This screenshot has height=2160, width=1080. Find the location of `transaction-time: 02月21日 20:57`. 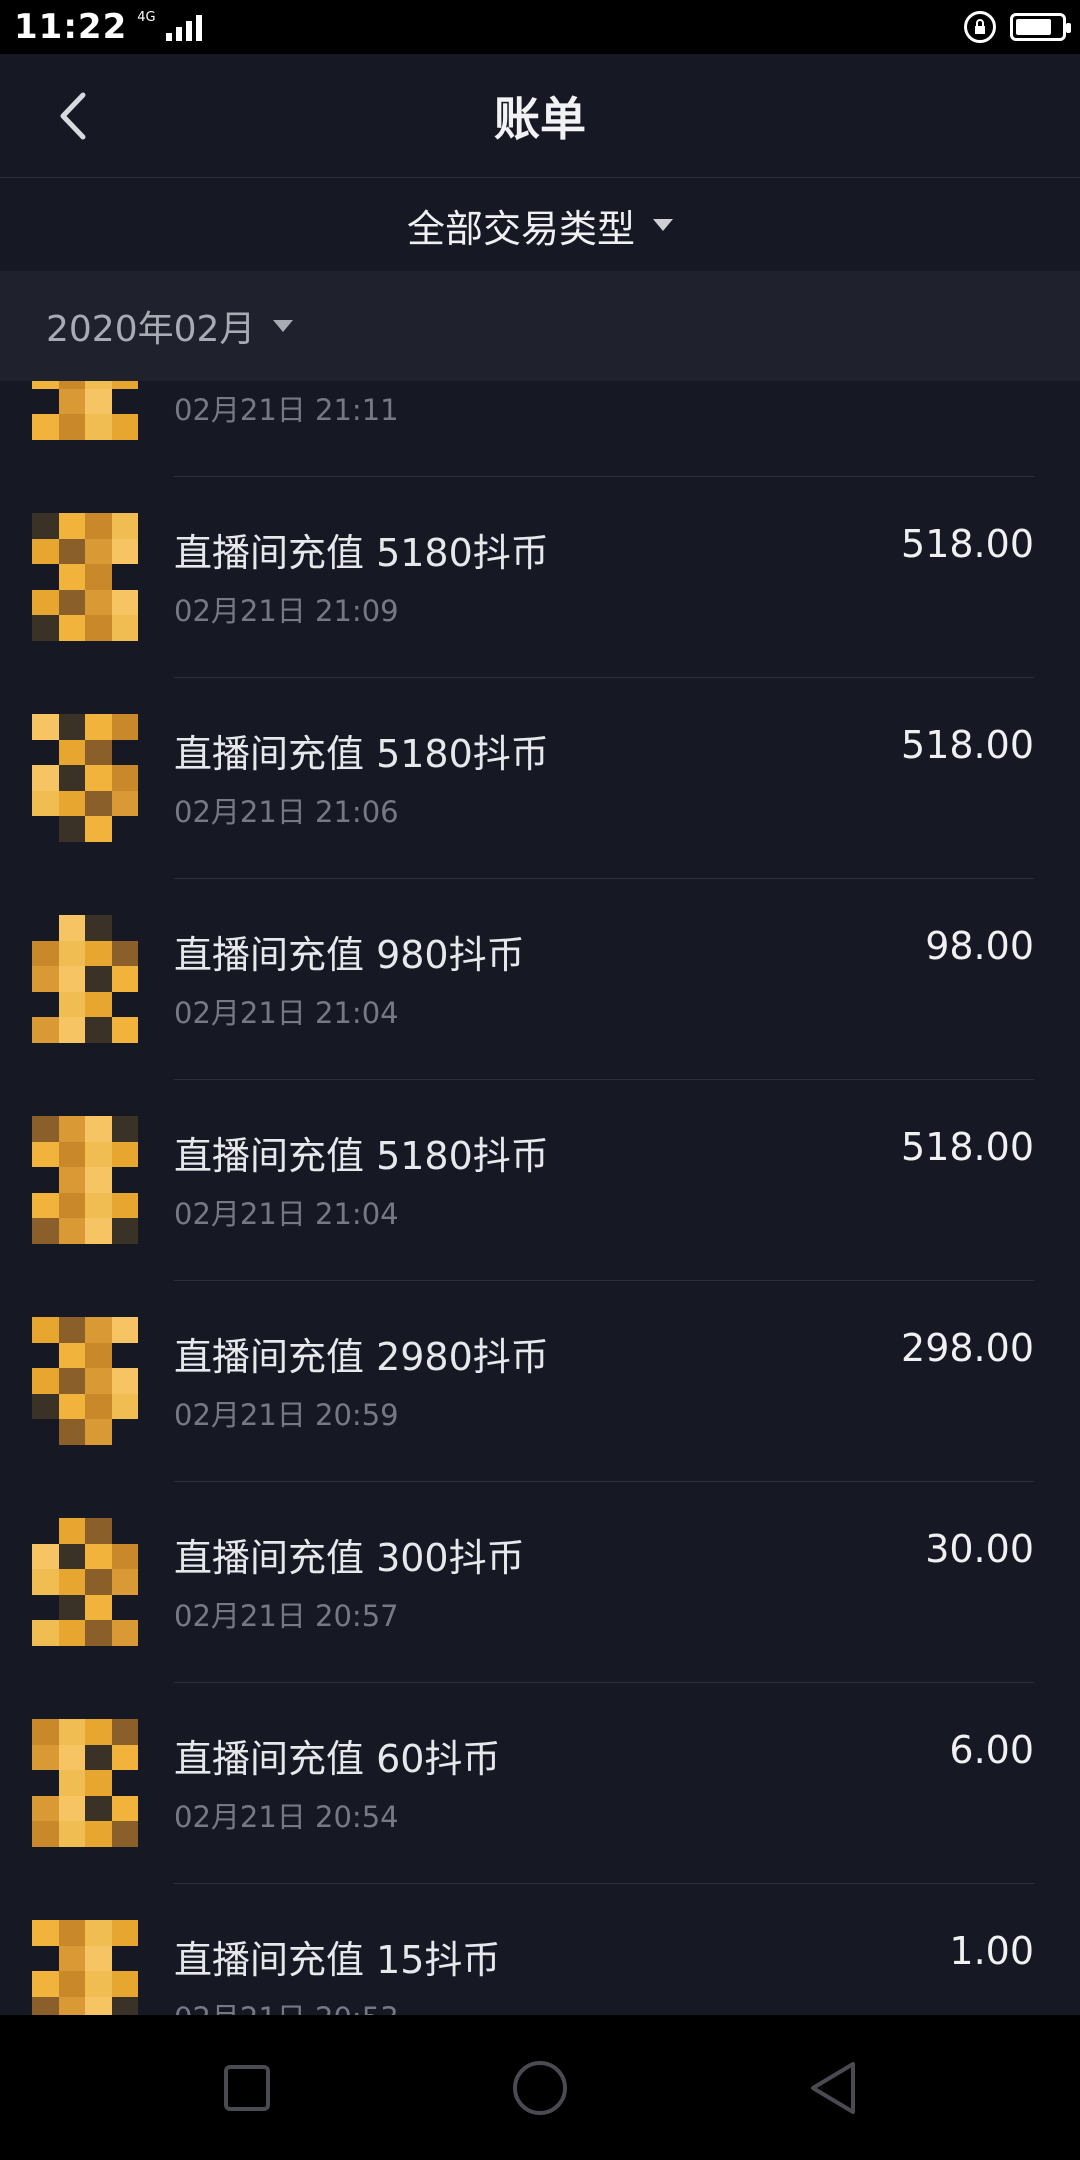

transaction-time: 02月21日 20:57 is located at coordinates (286, 1616).